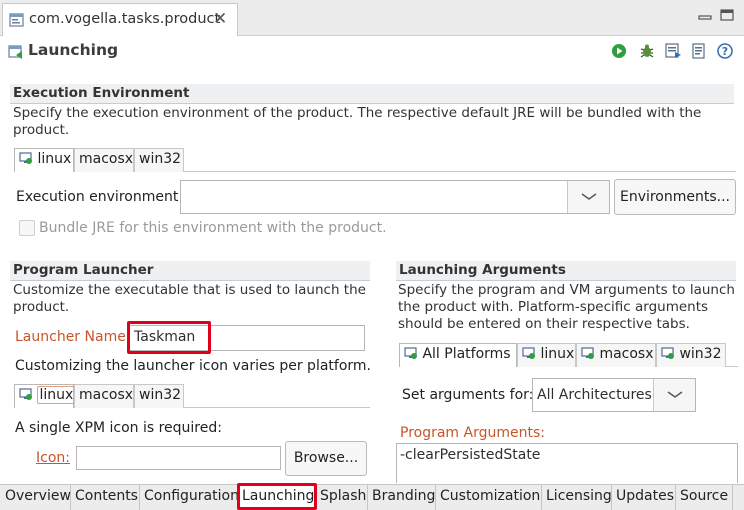 The width and height of the screenshot is (744, 510). What do you see at coordinates (372, 52) in the screenshot?
I see `page-header: Launching ?` at bounding box center [372, 52].